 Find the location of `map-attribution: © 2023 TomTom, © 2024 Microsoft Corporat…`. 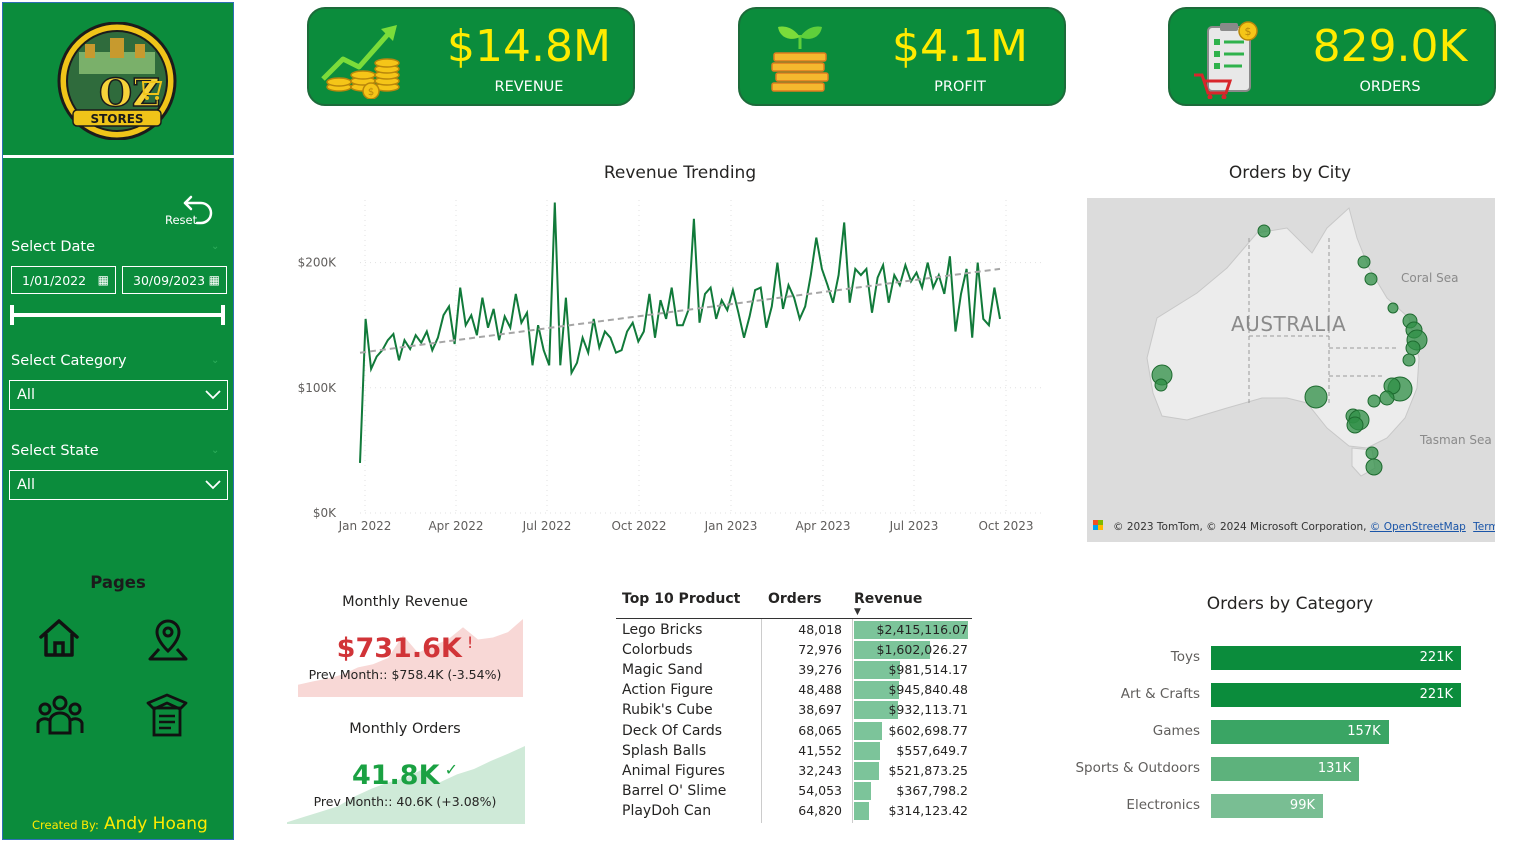

map-attribution: © 2023 TomTom, © 2024 Microsoft Corporat… is located at coordinates (1304, 527).